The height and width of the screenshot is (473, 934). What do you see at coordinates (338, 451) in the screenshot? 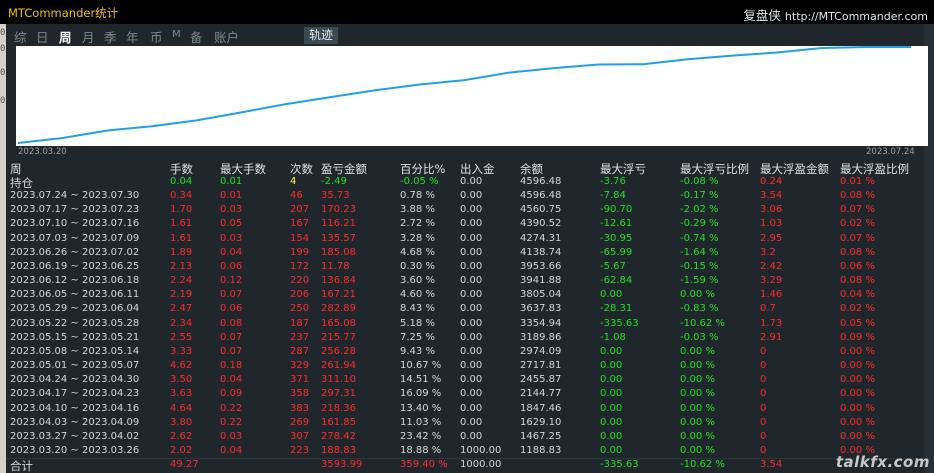
I see `table-cell: 188.83` at bounding box center [338, 451].